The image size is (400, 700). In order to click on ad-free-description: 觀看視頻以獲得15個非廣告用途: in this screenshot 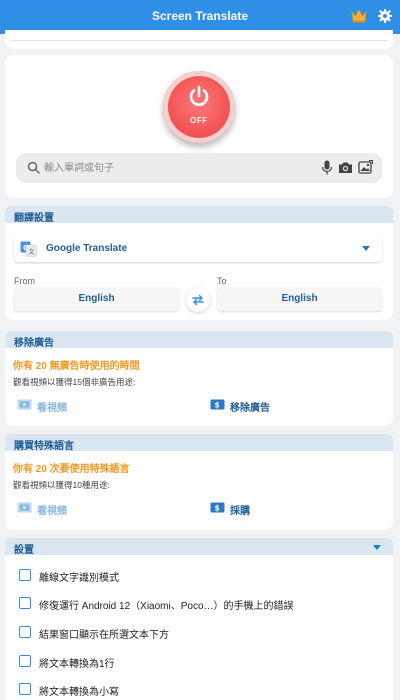, I will do `click(74, 382)`.